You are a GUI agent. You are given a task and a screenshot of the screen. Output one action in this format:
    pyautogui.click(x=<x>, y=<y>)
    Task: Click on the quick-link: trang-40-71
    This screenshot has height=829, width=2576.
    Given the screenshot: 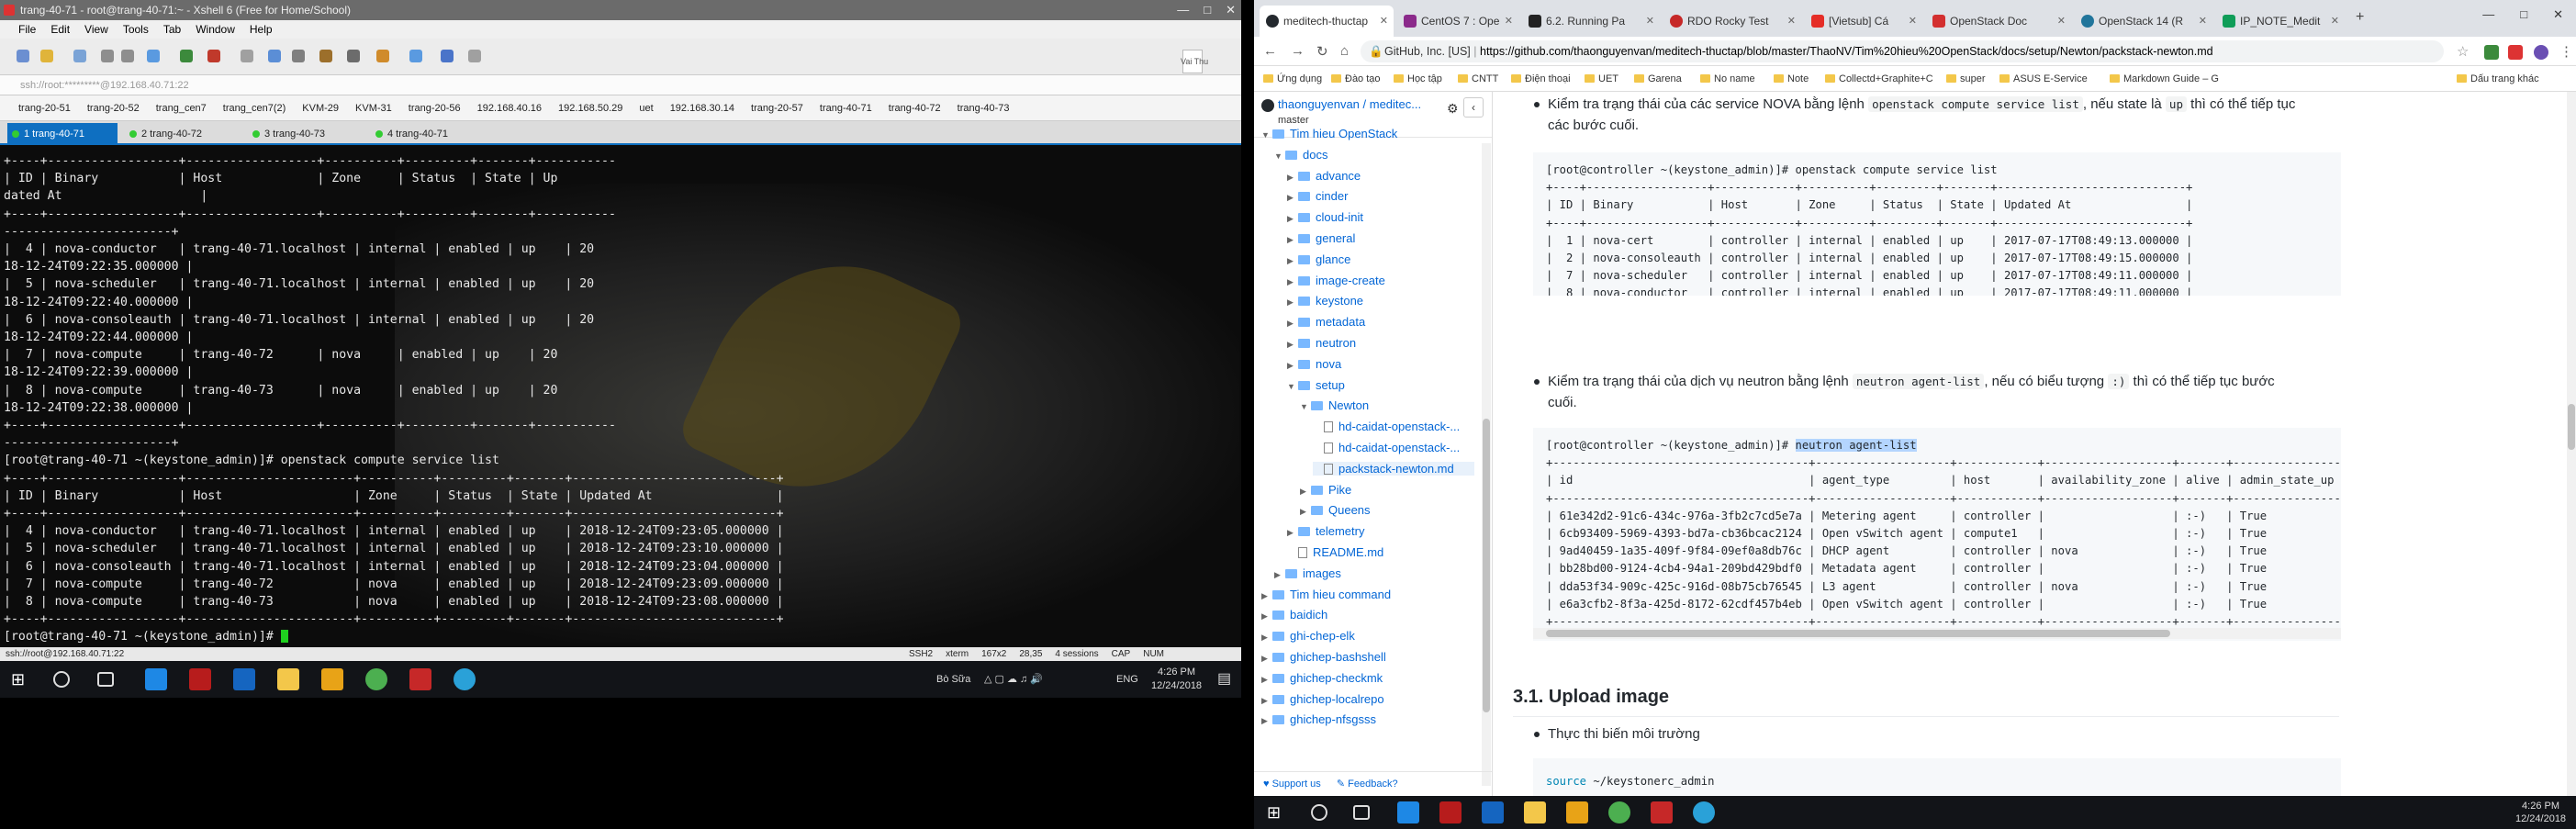 What is the action you would take?
    pyautogui.click(x=846, y=107)
    